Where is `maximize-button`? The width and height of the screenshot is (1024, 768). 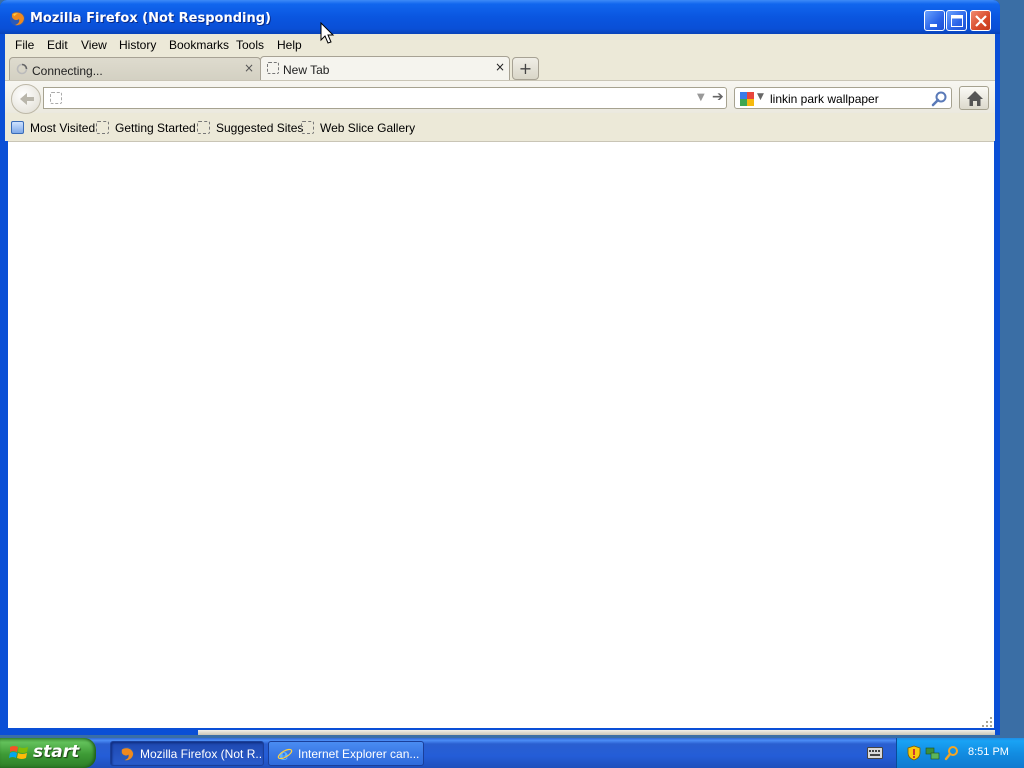 maximize-button is located at coordinates (956, 20).